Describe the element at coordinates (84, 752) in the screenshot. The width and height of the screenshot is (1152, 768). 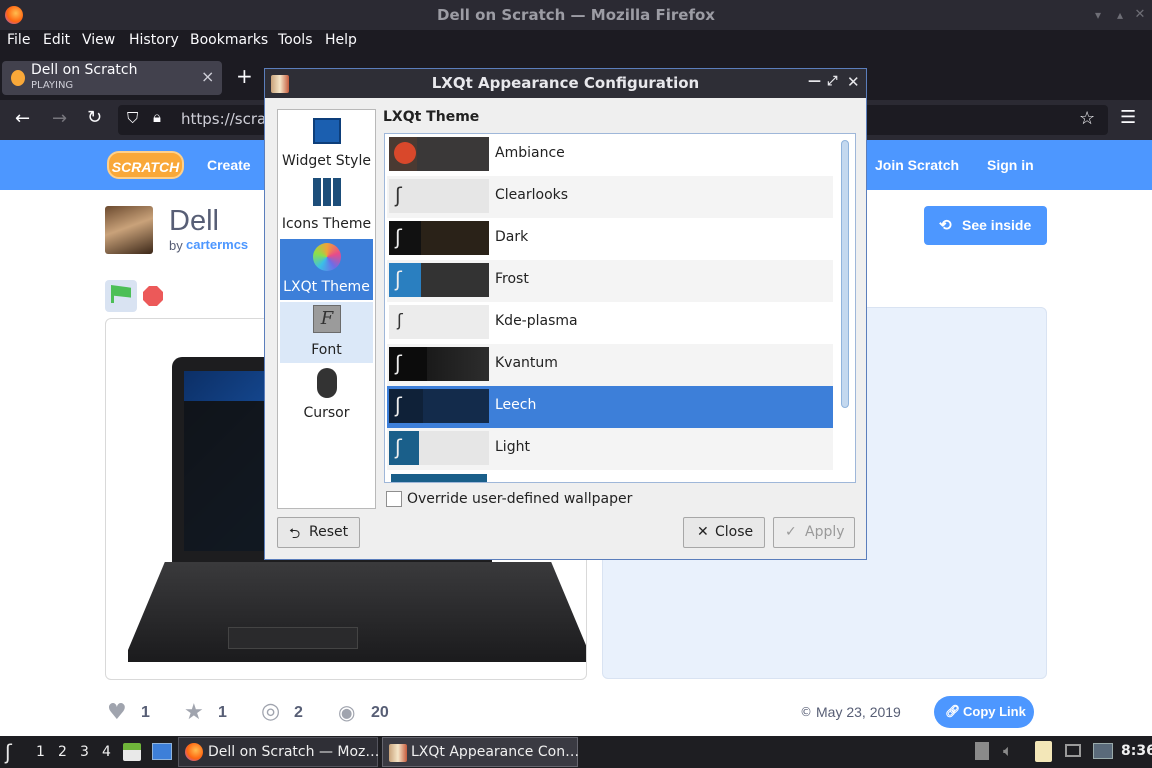
I see `desktop-3: 3` at that location.